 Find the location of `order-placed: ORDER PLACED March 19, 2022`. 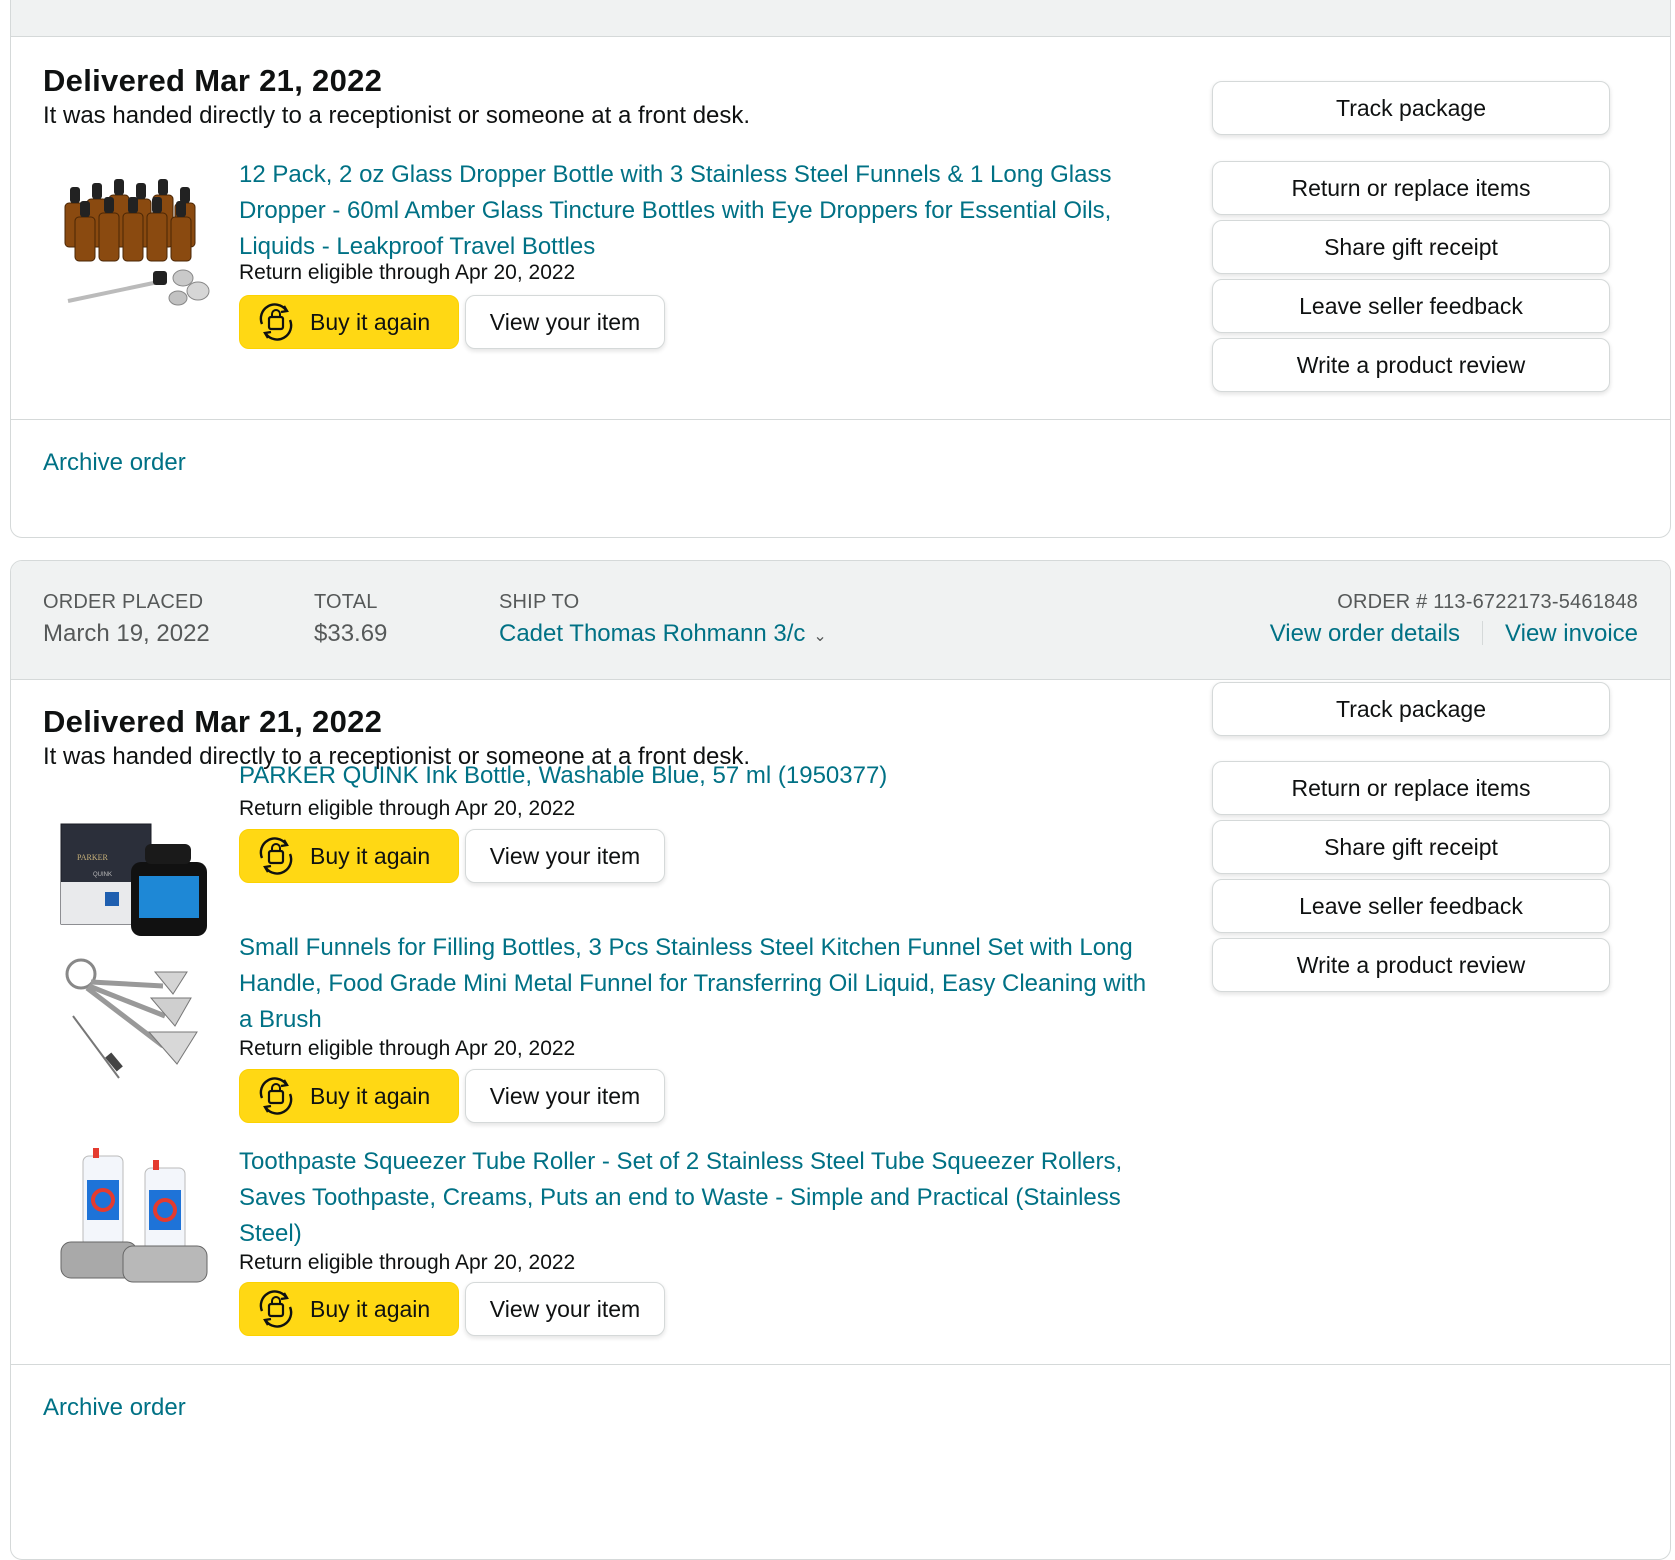

order-placed: ORDER PLACED March 19, 2022 is located at coordinates (126, 619).